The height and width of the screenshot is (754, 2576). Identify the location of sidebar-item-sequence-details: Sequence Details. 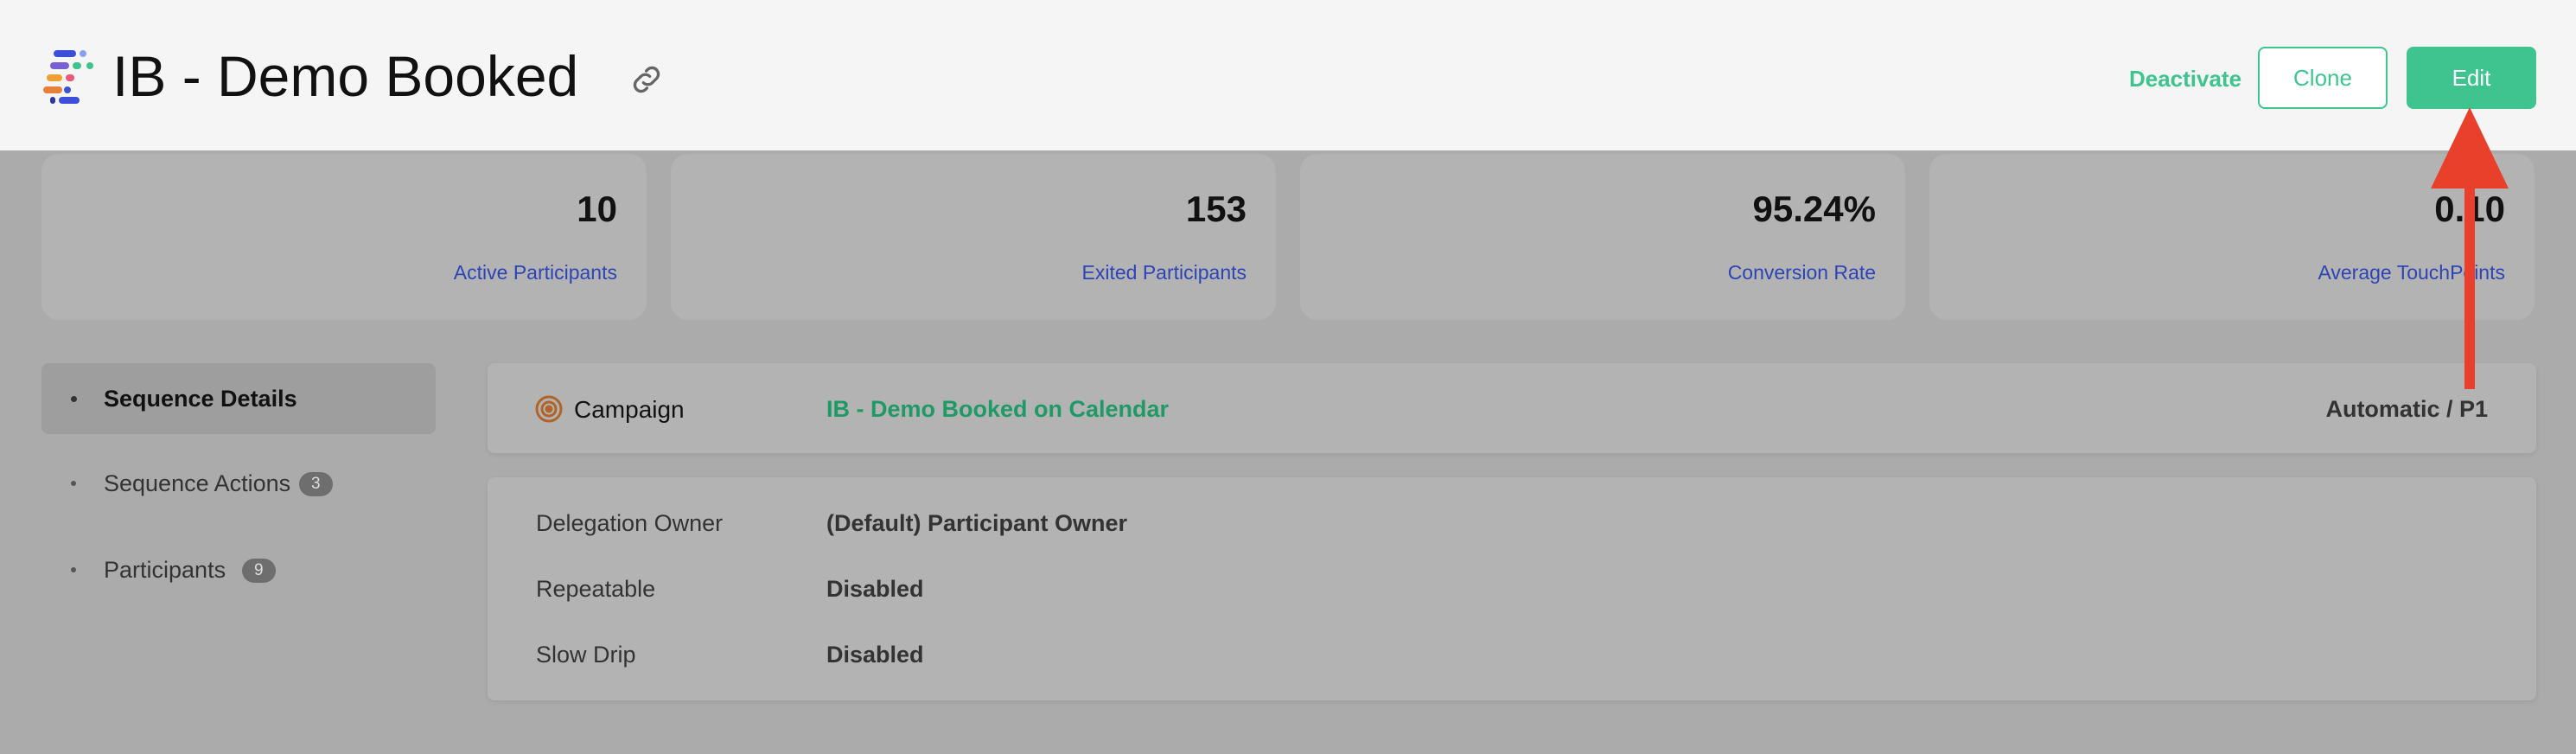
(238, 398).